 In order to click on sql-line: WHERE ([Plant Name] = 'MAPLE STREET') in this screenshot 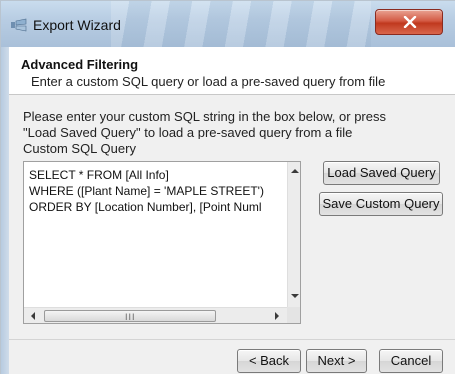, I will do `click(146, 191)`.